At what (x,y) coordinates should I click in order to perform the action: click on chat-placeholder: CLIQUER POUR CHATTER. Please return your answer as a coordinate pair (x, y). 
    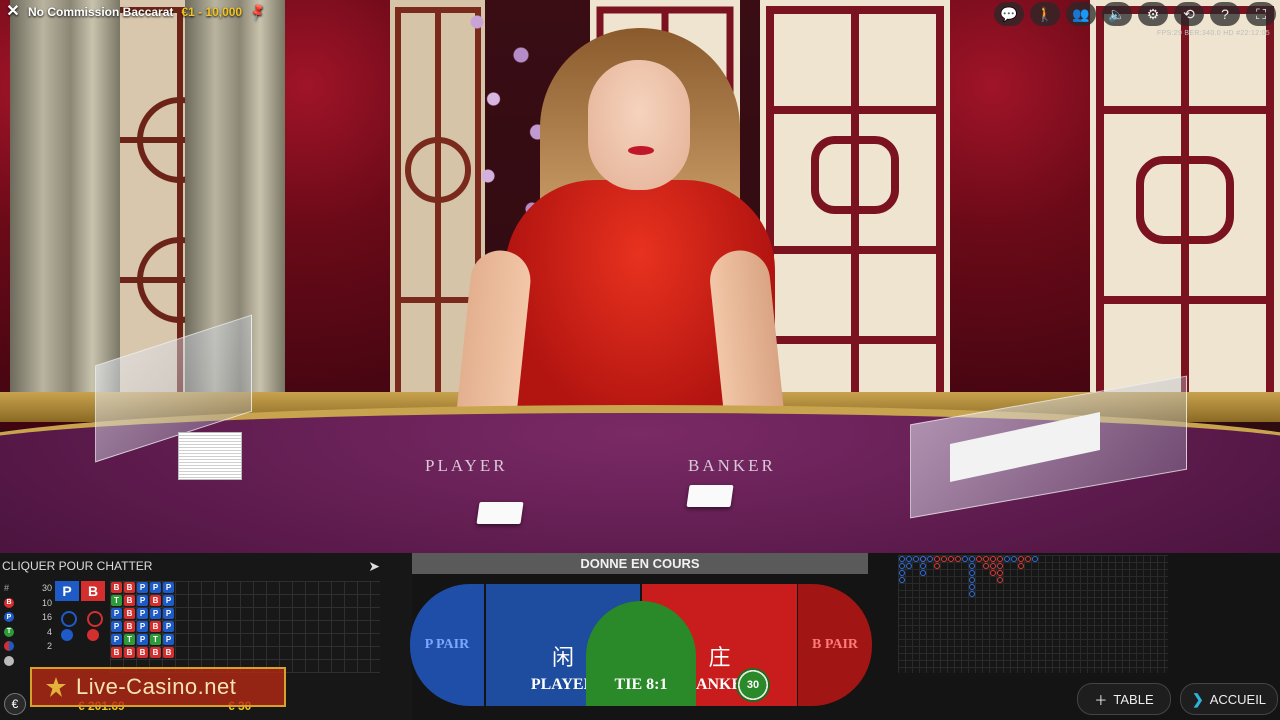
    Looking at the image, I should click on (77, 566).